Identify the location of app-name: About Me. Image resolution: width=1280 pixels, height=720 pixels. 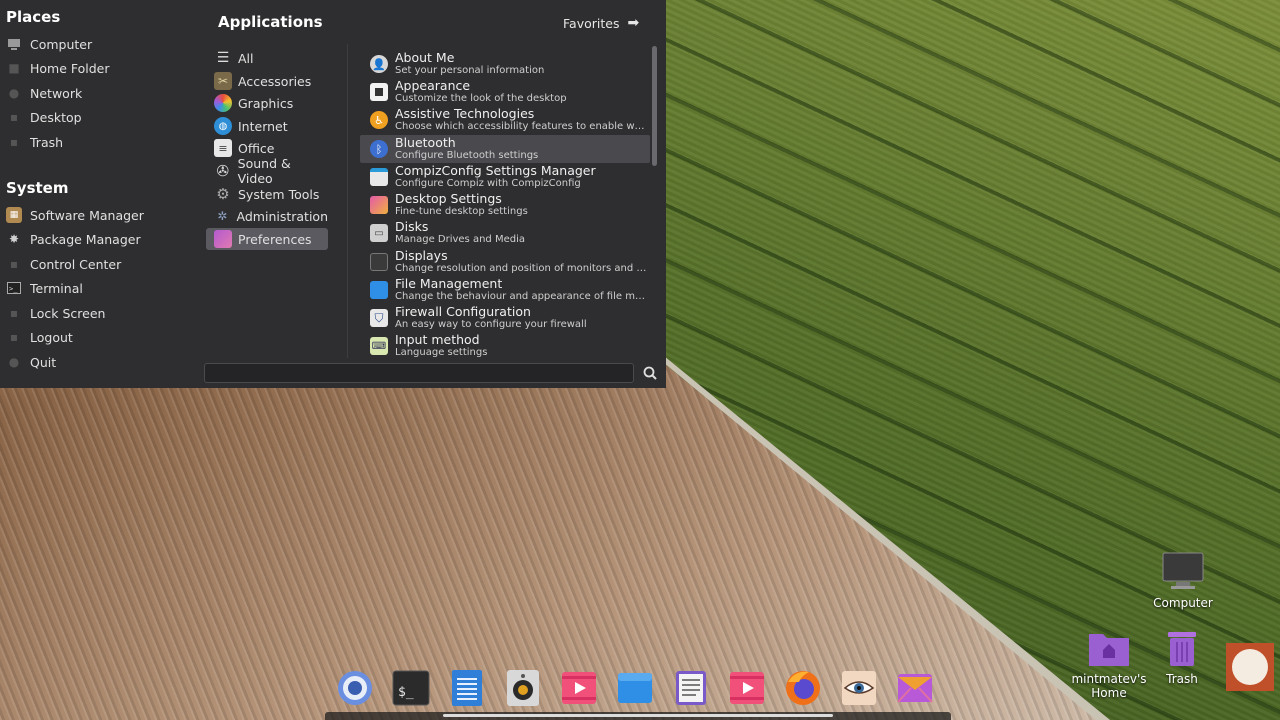
(425, 57).